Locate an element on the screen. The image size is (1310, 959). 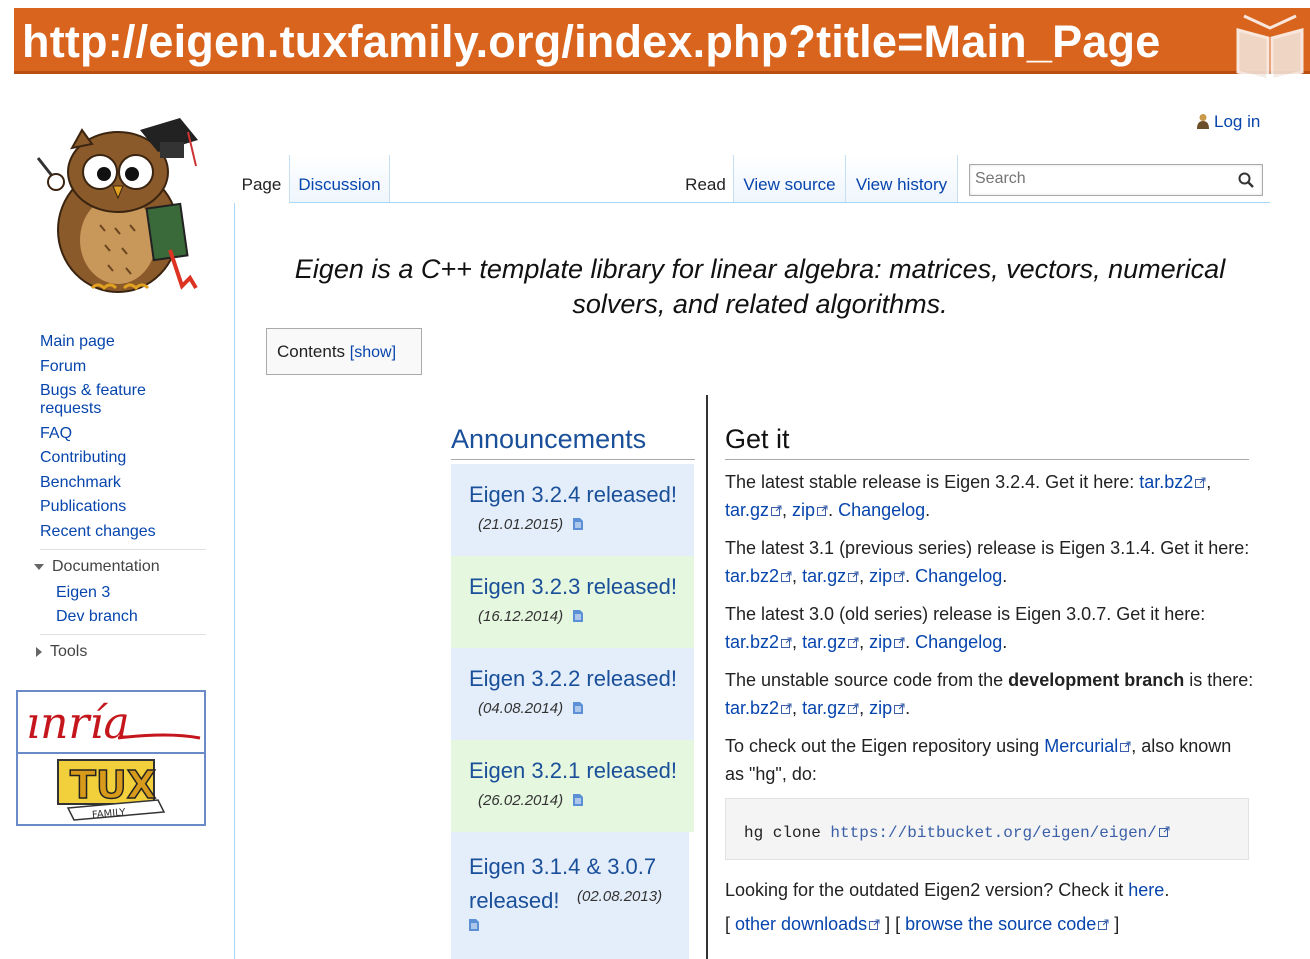
documentation-section-toggle: Documentation is located at coordinates (127, 567).